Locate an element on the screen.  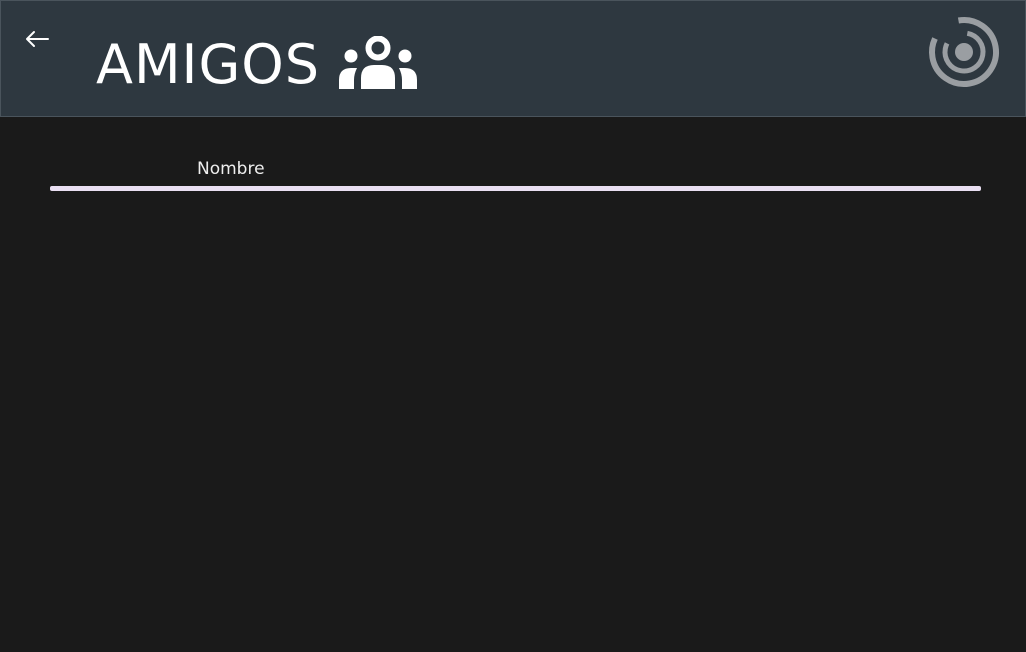
app-logo-icon is located at coordinates (964, 52).